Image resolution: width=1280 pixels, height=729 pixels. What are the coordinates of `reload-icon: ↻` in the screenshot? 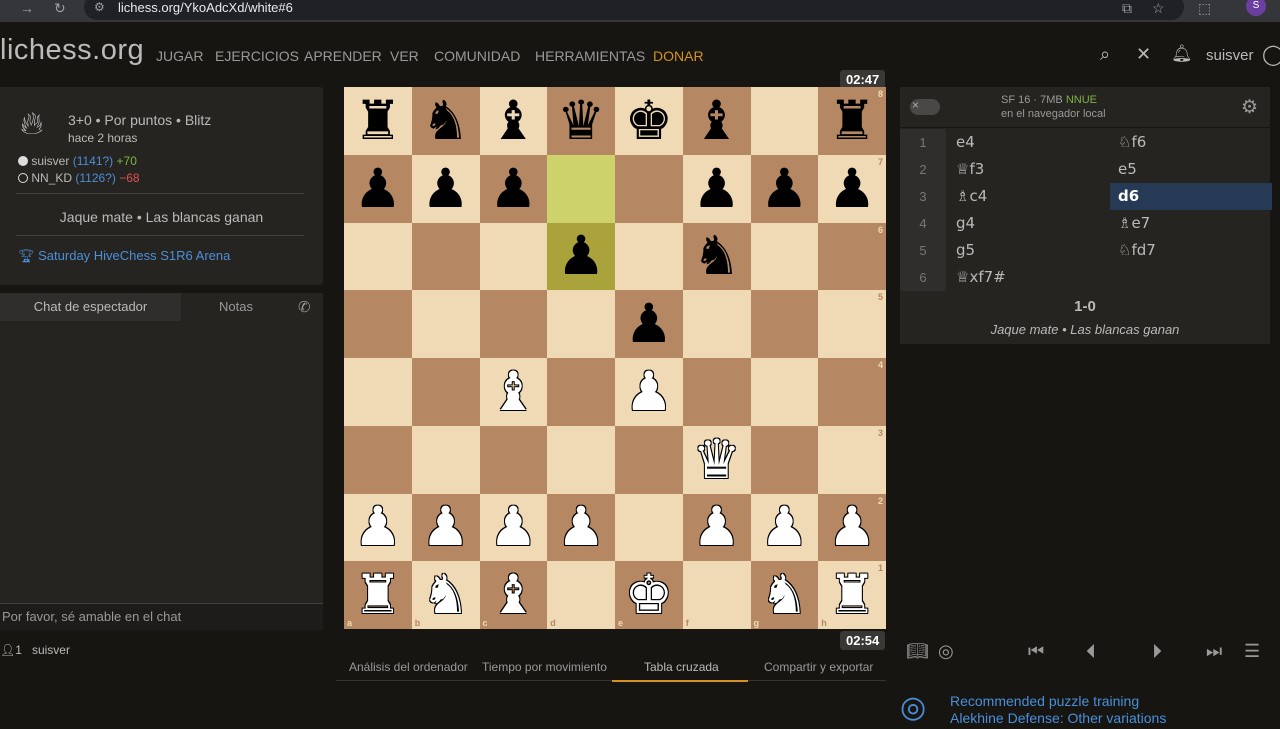 It's located at (60, 8).